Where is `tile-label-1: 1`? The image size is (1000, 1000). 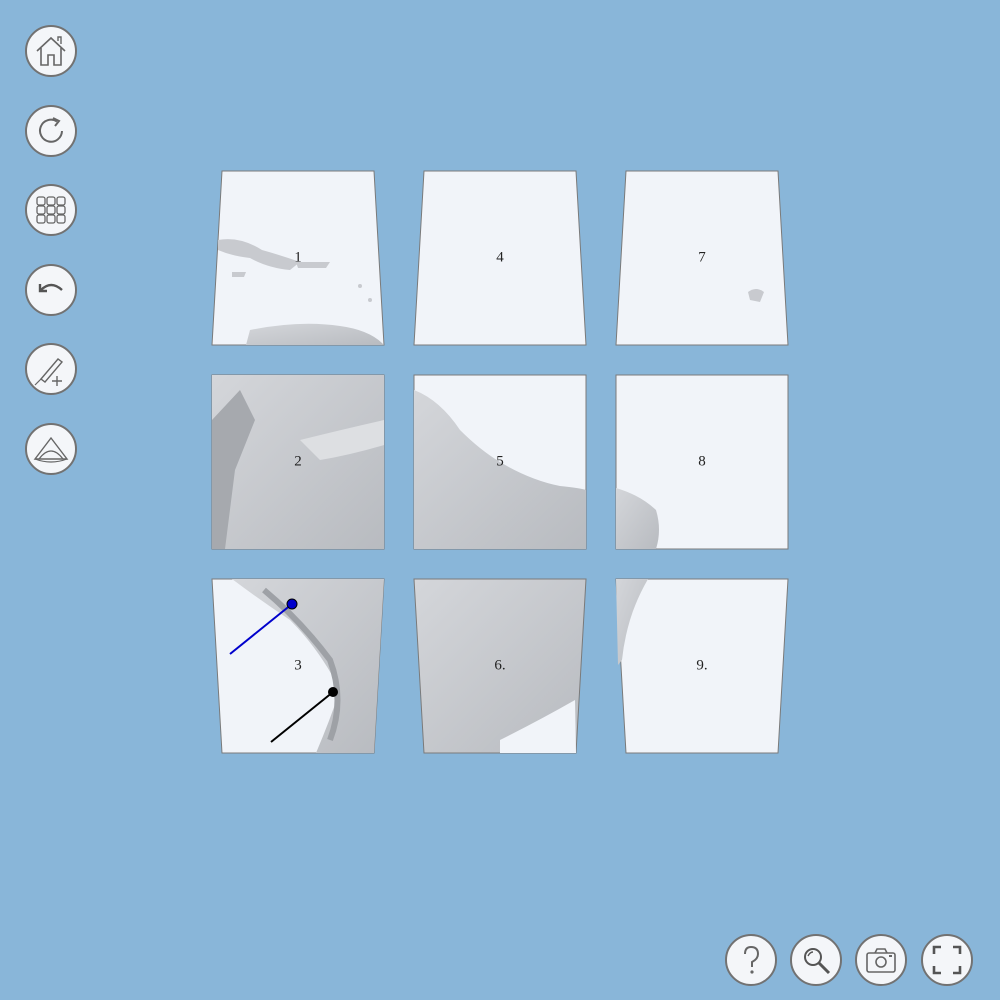
tile-label-1: 1 is located at coordinates (298, 257).